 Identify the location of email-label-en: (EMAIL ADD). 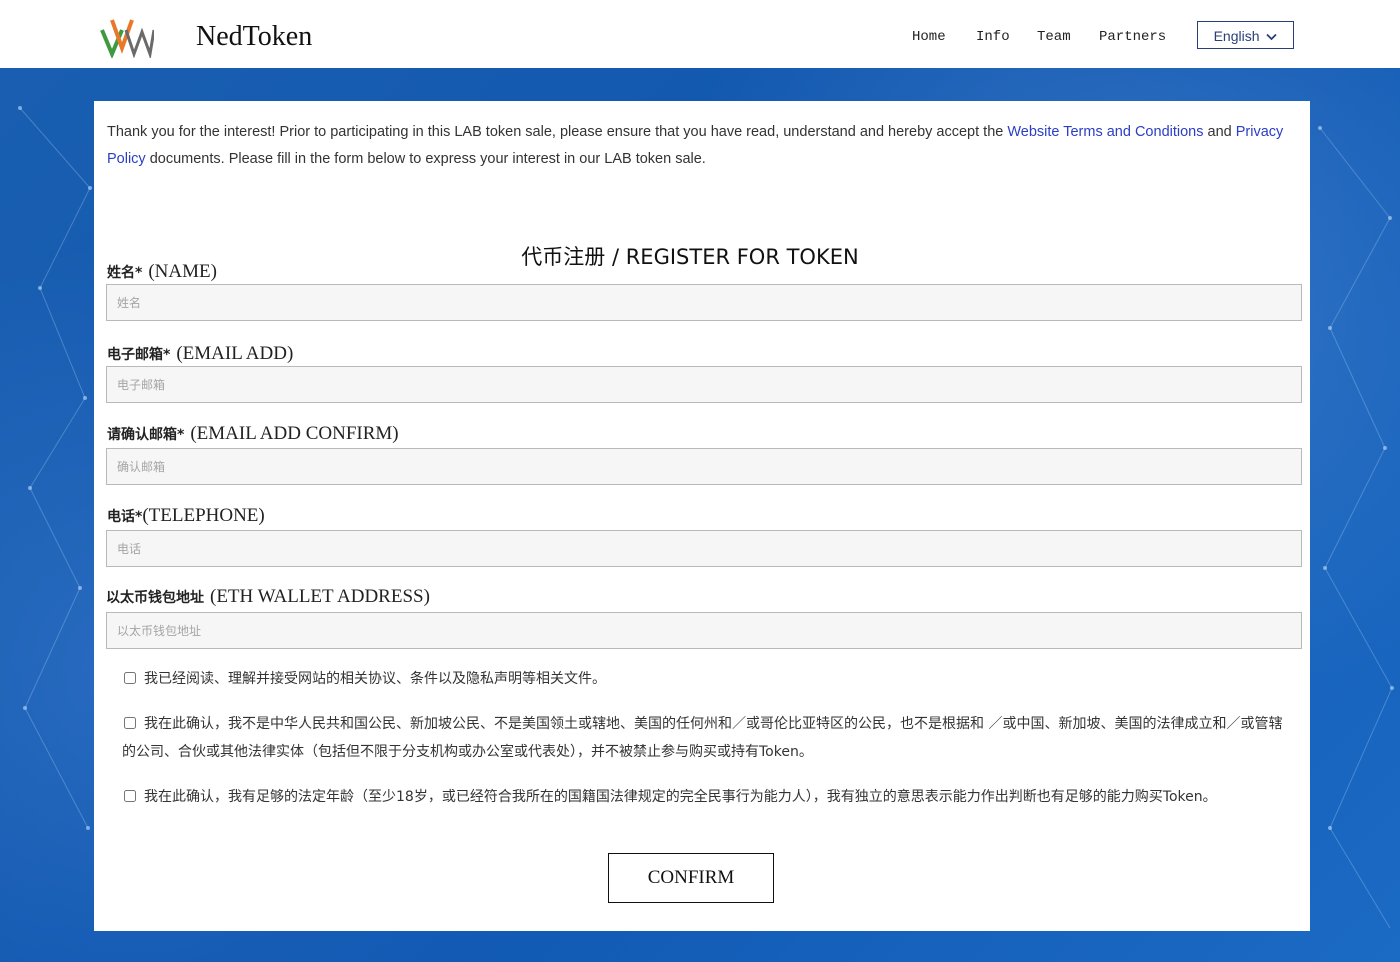
(235, 353).